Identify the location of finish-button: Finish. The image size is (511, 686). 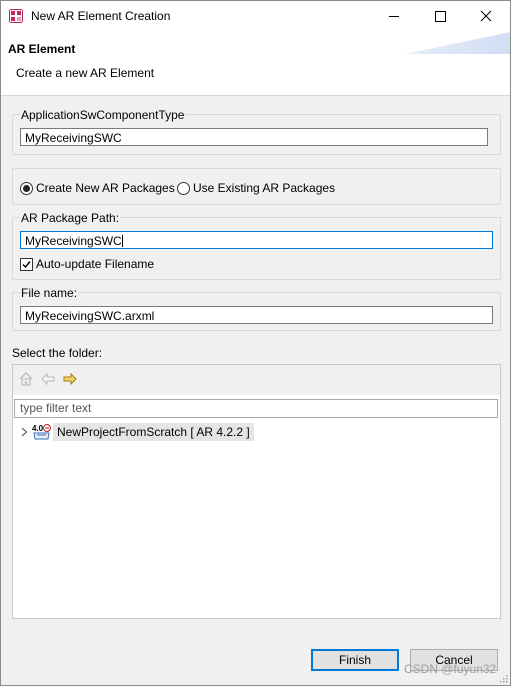
(355, 660).